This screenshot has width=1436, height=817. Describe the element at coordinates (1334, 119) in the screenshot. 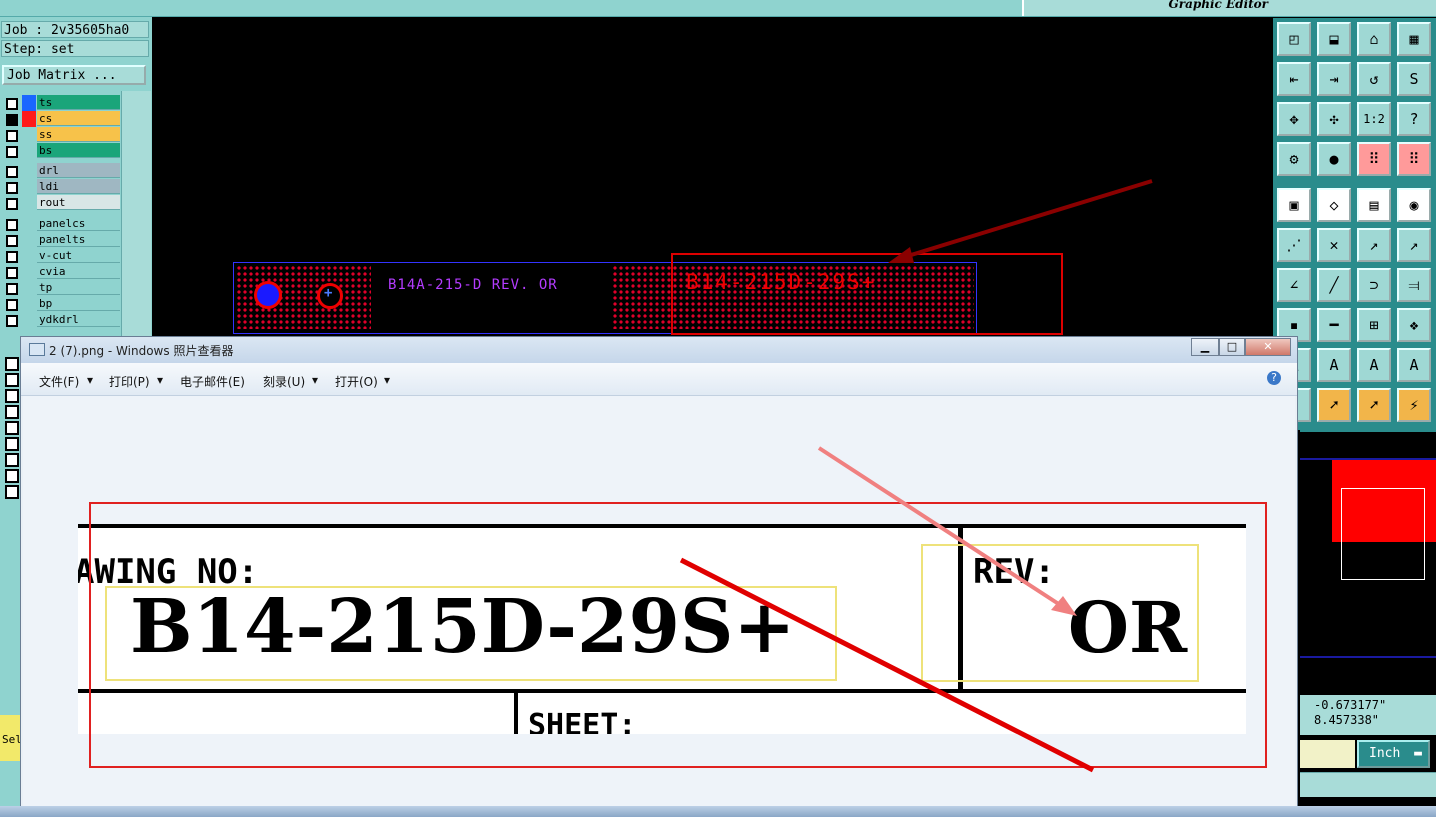

I see `pan-button: ✣` at that location.